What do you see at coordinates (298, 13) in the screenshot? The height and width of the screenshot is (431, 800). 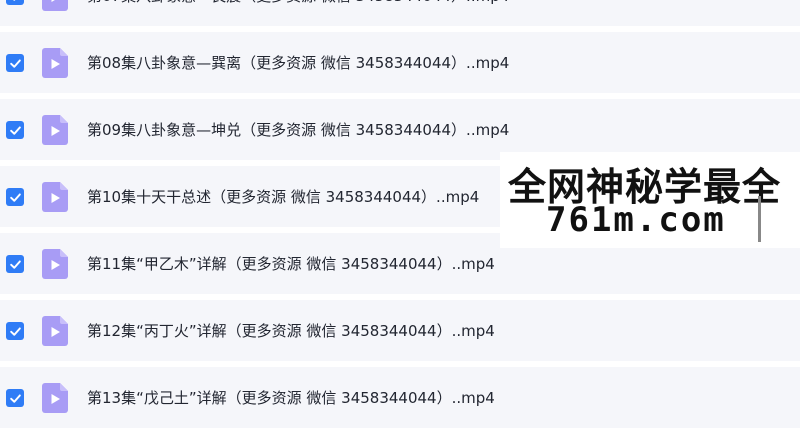 I see `file-name: 第07集八卦象意—艮震（更多资源 微信 3458344044）..mp4` at bounding box center [298, 13].